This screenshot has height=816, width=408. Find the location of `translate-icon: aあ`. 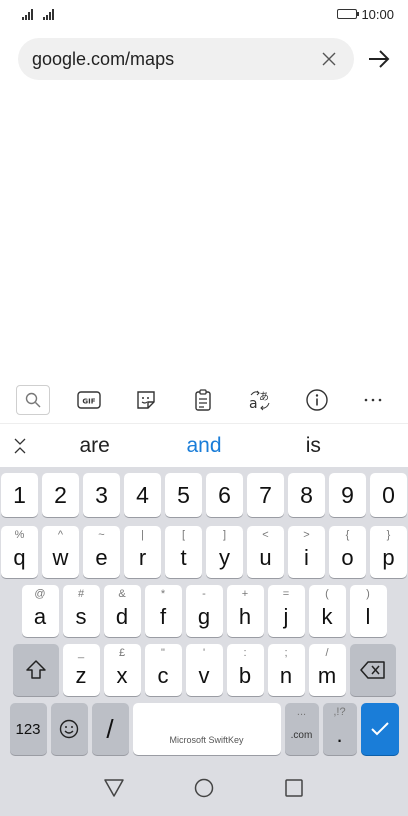

translate-icon: aあ is located at coordinates (260, 400).